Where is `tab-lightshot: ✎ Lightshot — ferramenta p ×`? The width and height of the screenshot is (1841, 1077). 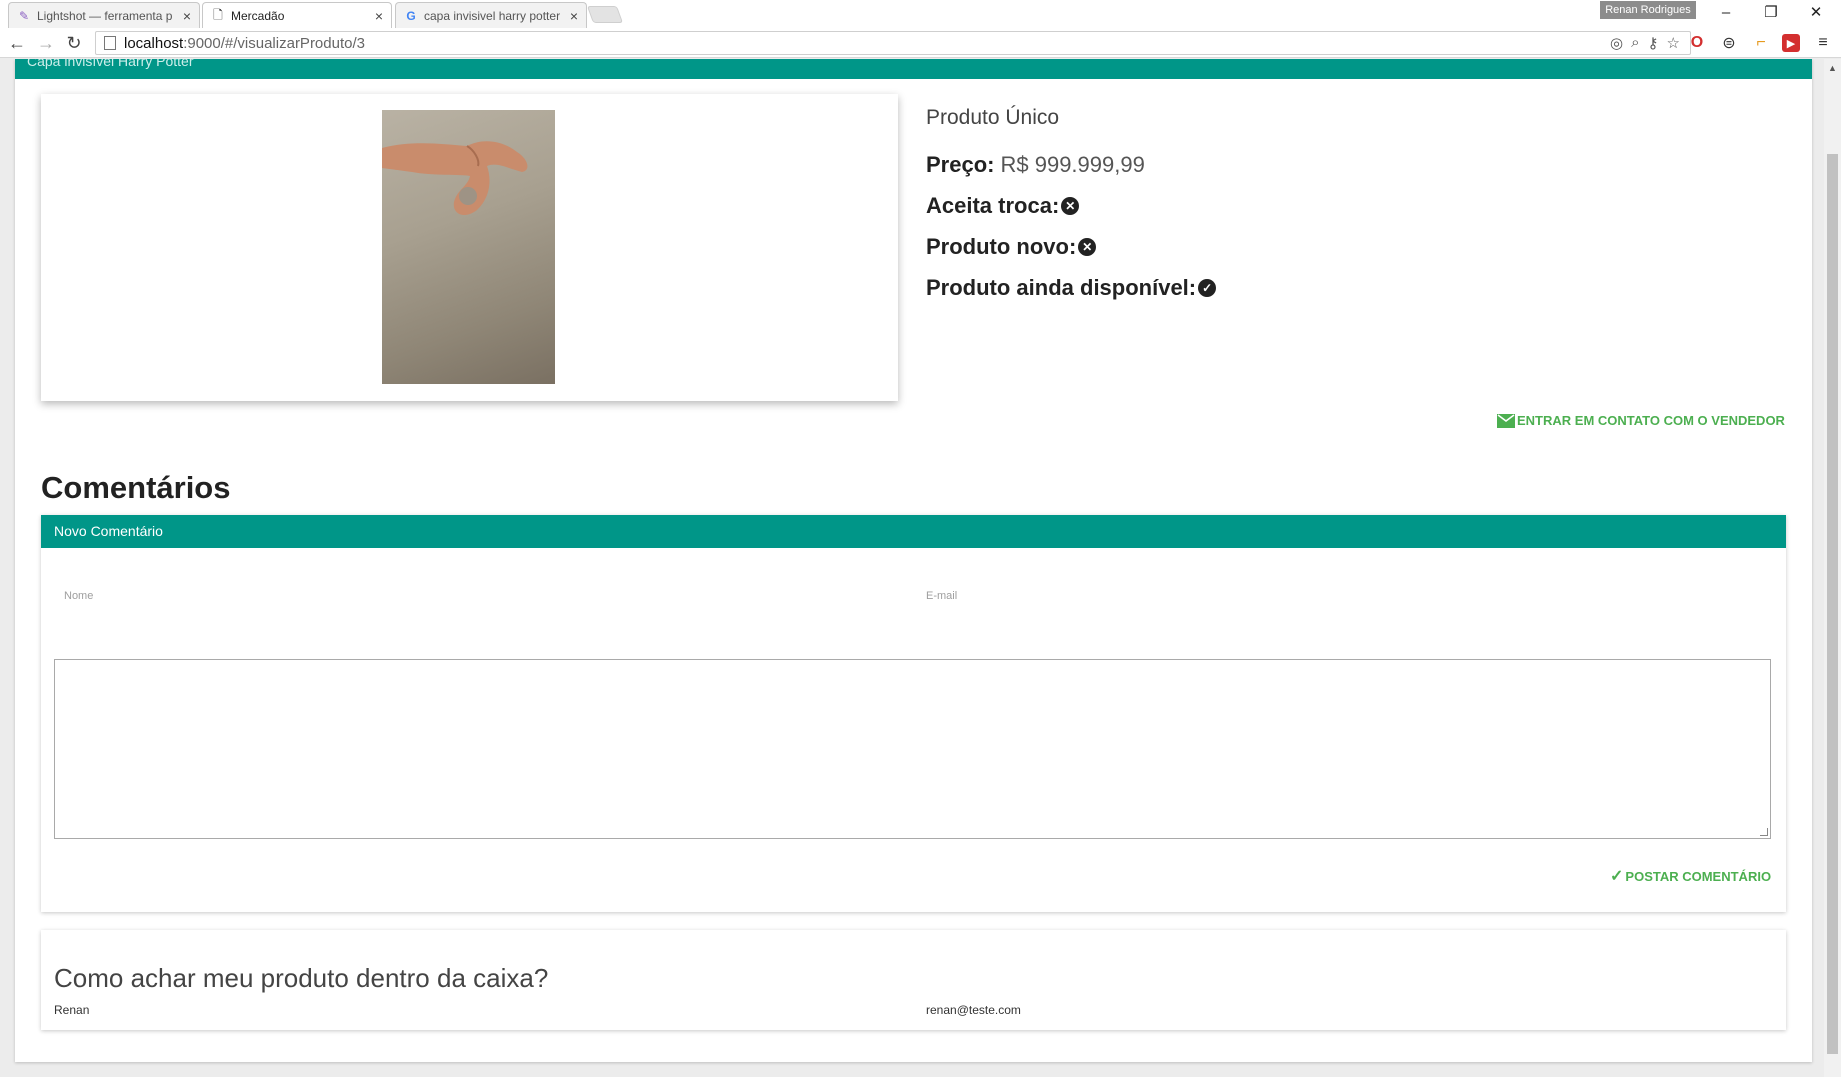 tab-lightshot: ✎ Lightshot — ferramenta p × is located at coordinates (104, 15).